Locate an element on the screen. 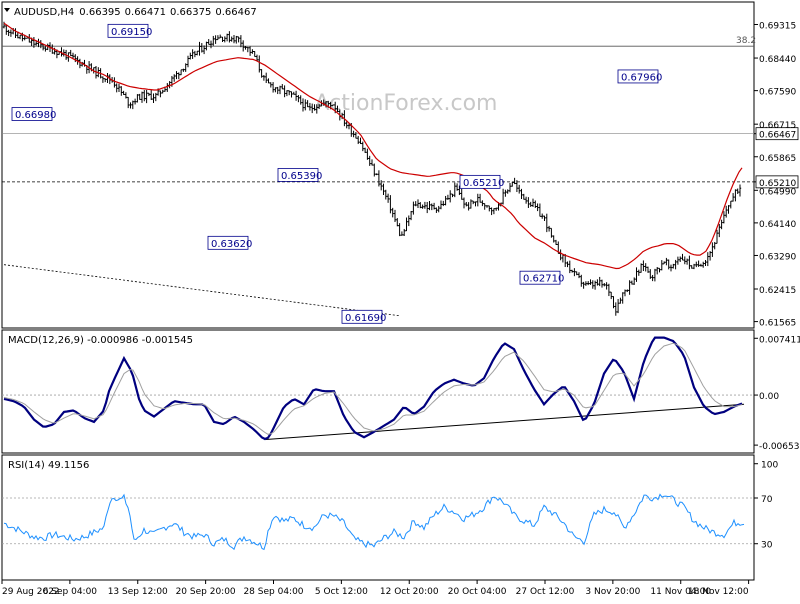 Image resolution: width=800 pixels, height=604 pixels. fib-38-label: 38.2 is located at coordinates (746, 41).